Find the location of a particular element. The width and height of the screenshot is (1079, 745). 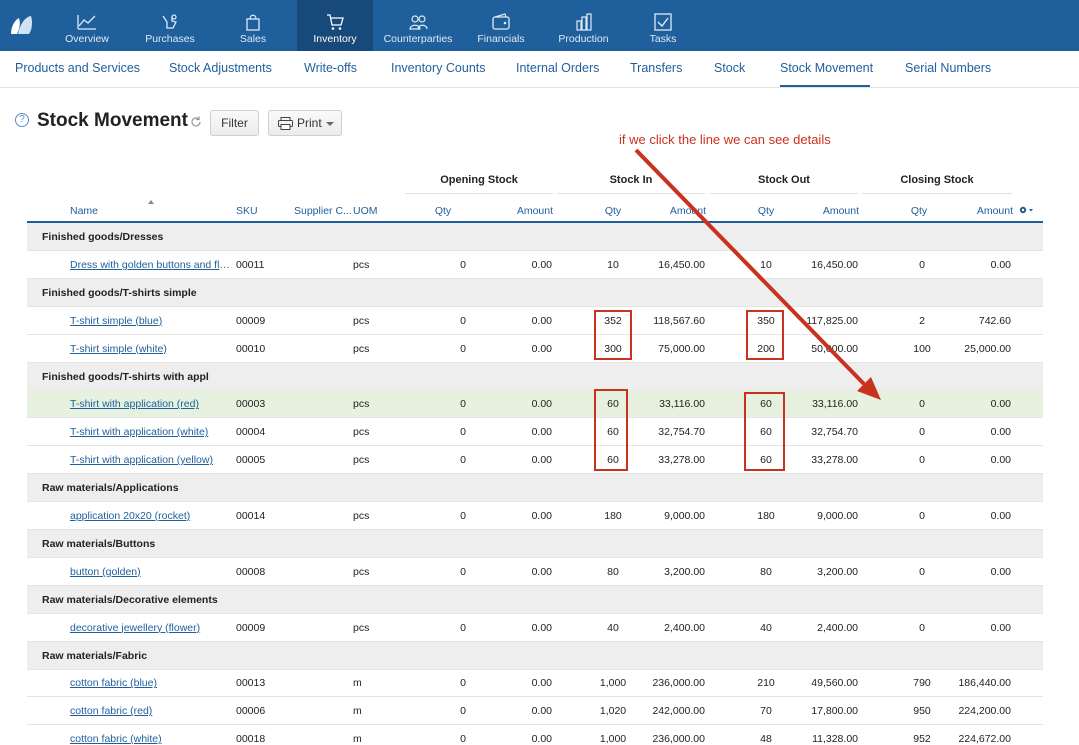

cell-out-amount: 49,560.00 is located at coordinates (834, 683).